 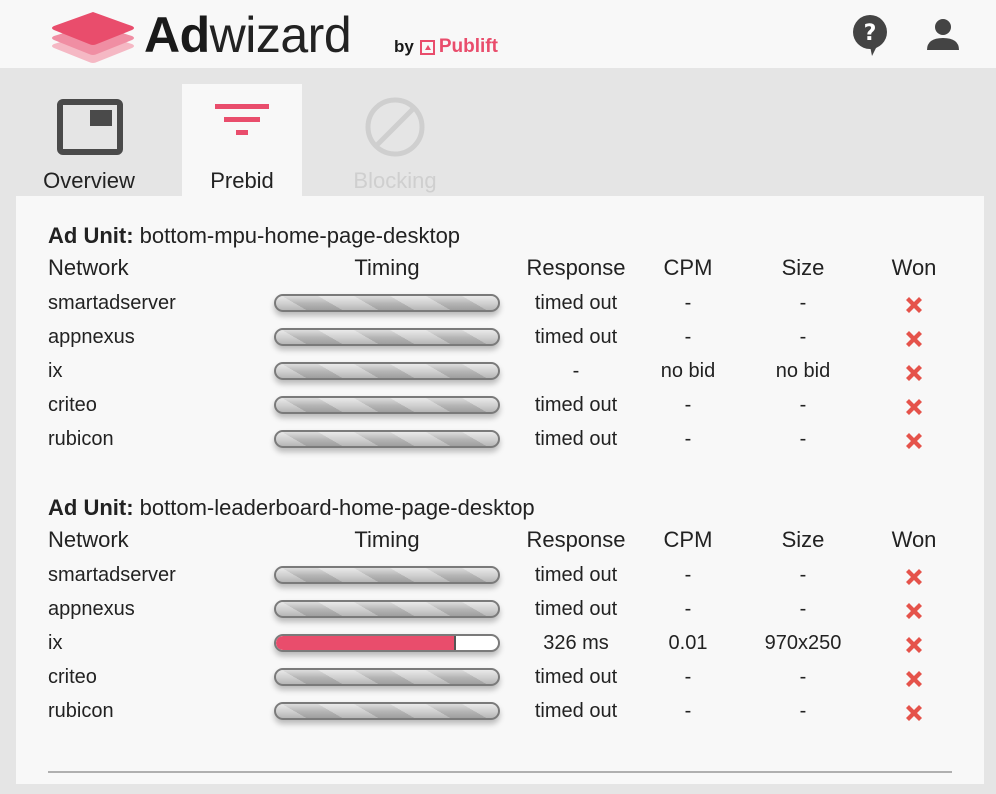 What do you see at coordinates (942, 34) in the screenshot?
I see `user-account-button` at bounding box center [942, 34].